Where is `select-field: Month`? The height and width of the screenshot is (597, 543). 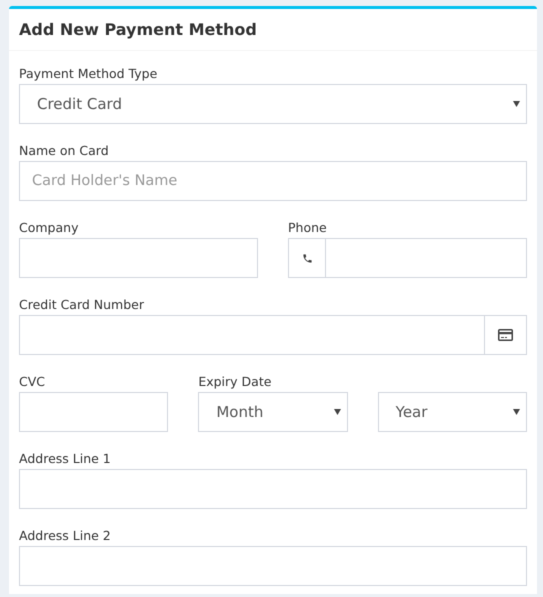 select-field: Month is located at coordinates (273, 412).